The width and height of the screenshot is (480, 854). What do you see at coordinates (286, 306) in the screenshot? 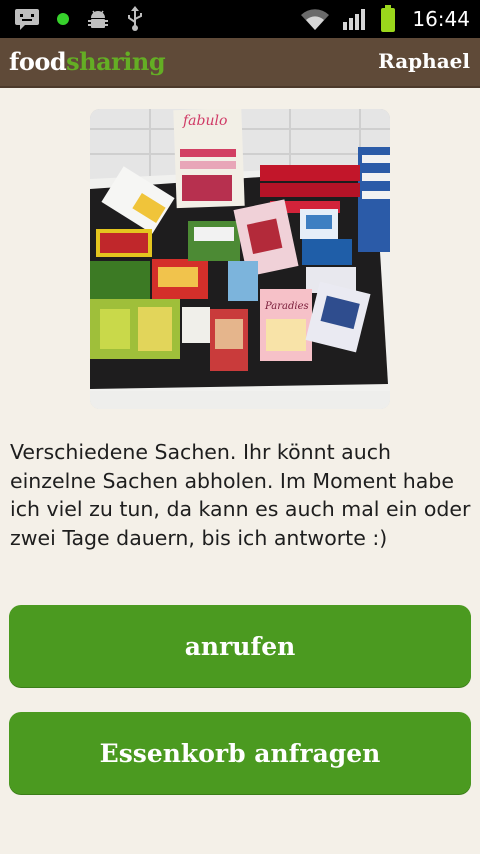
I see `svg-text: Paradies` at bounding box center [286, 306].